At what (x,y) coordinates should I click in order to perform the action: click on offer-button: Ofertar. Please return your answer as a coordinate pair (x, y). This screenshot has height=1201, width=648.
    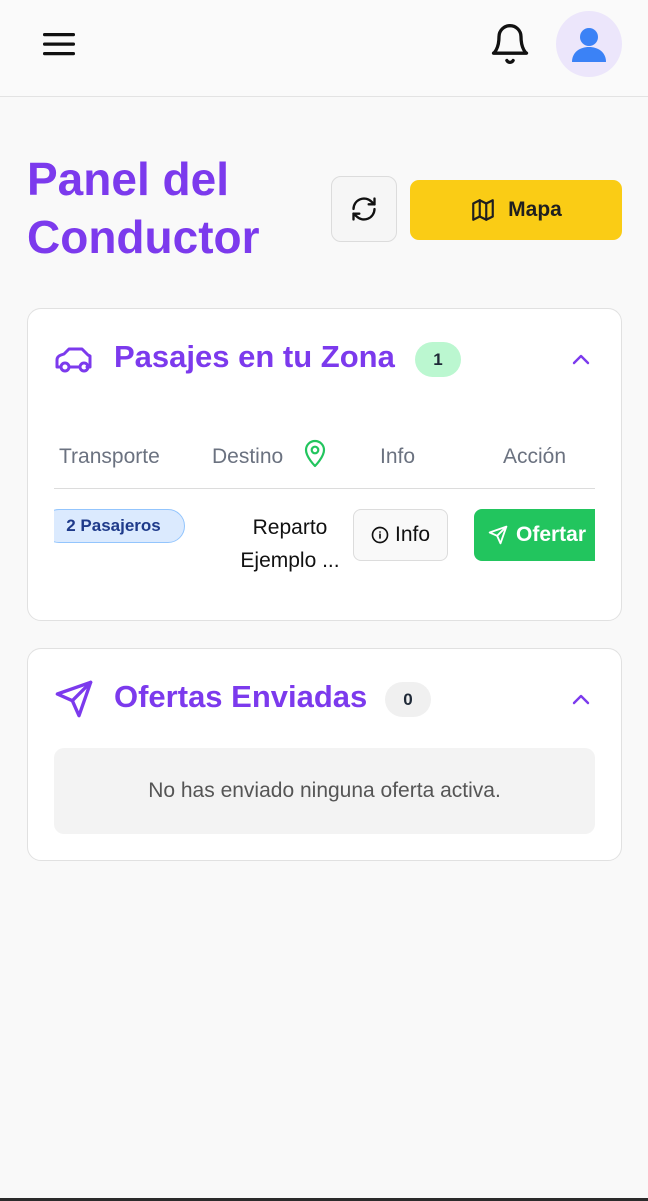
    Looking at the image, I should click on (534, 535).